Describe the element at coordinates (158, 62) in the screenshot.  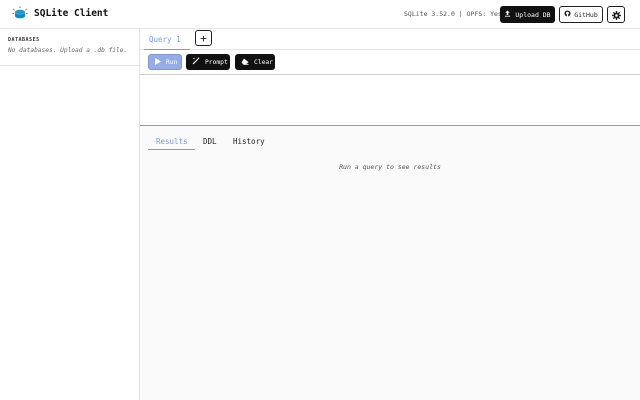
I see `play-icon` at that location.